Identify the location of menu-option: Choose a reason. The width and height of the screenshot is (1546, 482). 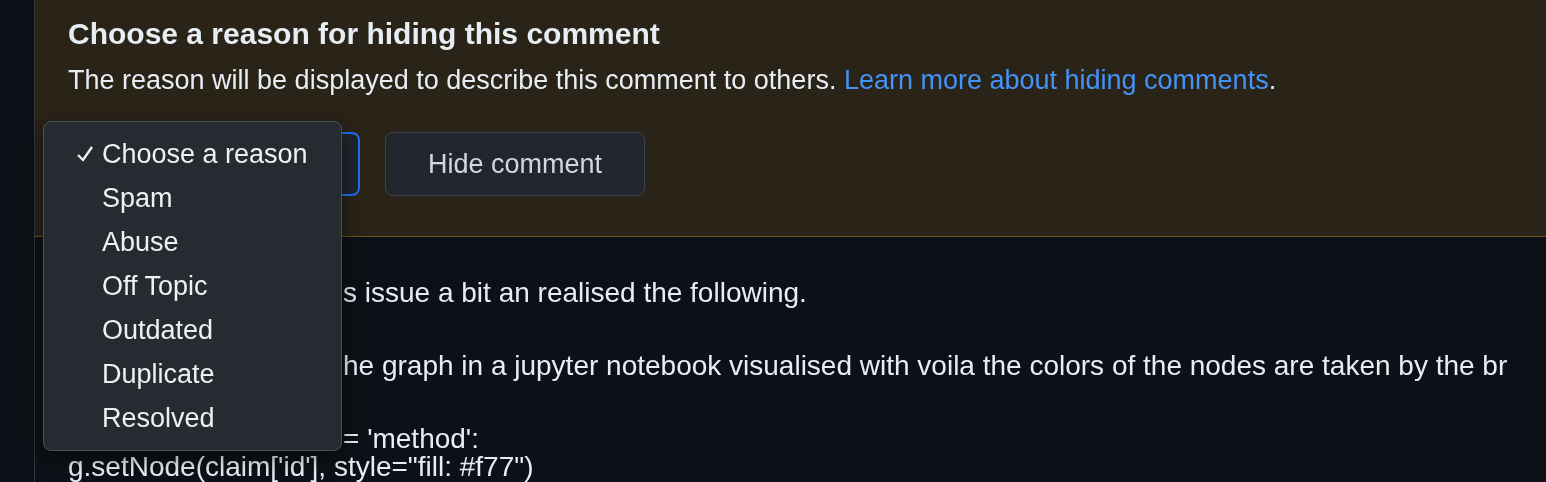
(192, 154).